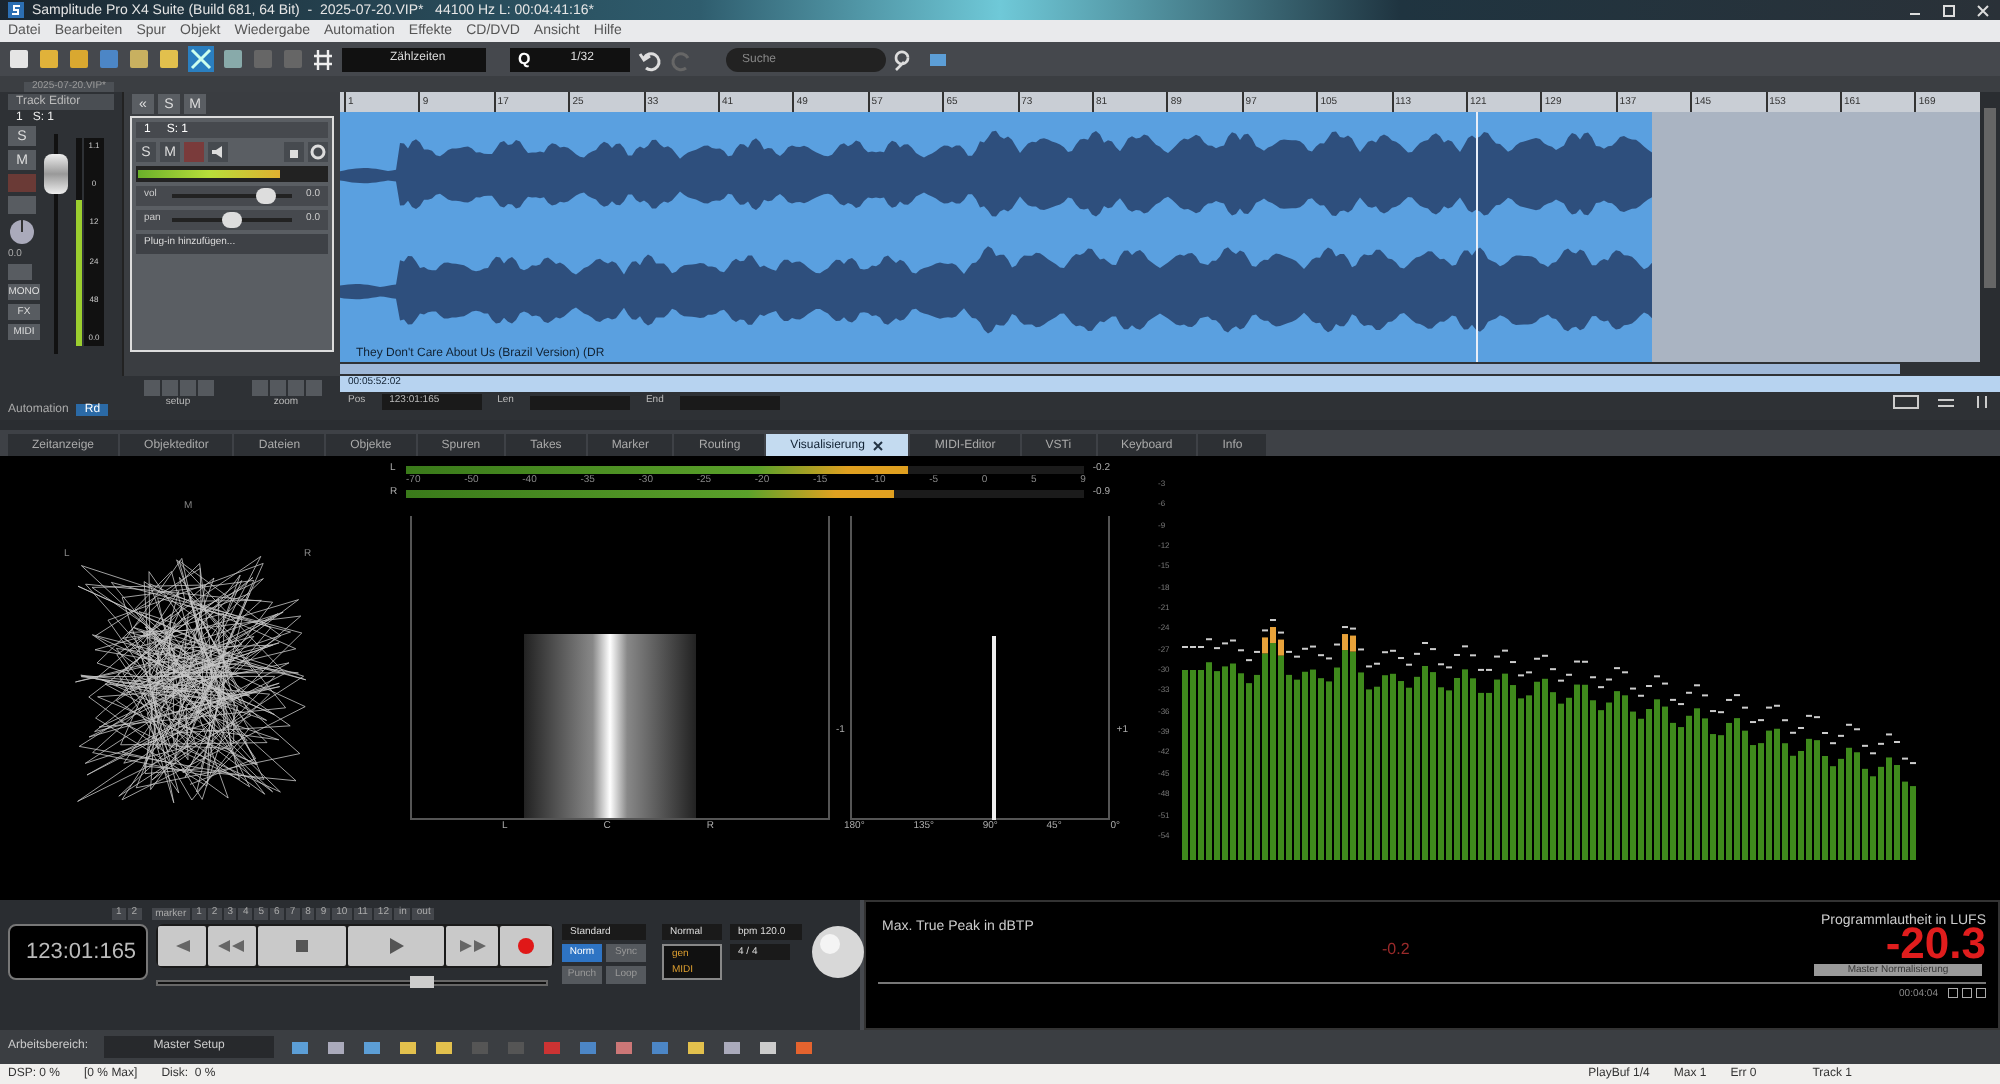  What do you see at coordinates (22, 232) in the screenshot?
I see `pan-knob-icon` at bounding box center [22, 232].